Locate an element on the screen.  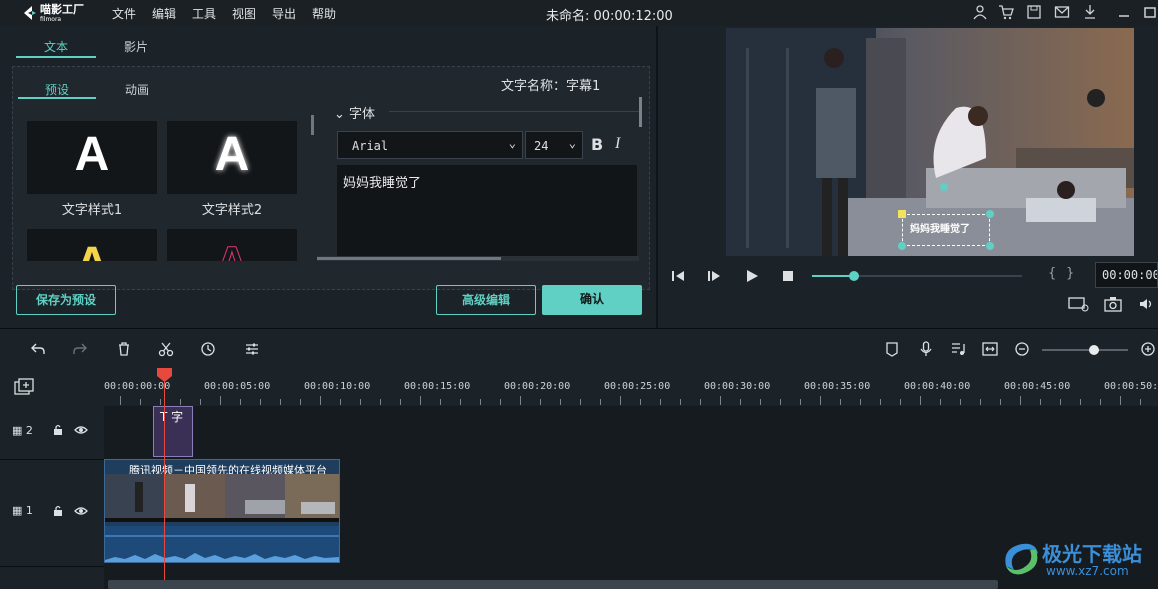
tab-movie: 影片 is located at coordinates (136, 46).